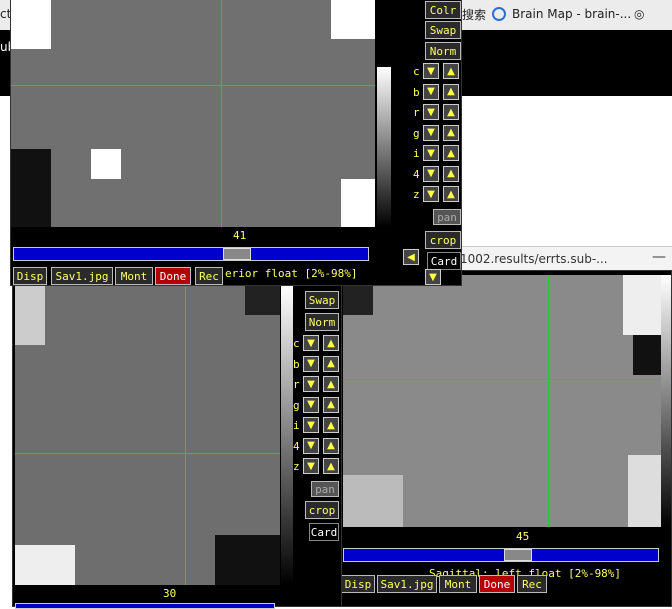 The height and width of the screenshot is (609, 672). Describe the element at coordinates (666, 401) in the screenshot. I see `sagittal-colorbar` at that location.